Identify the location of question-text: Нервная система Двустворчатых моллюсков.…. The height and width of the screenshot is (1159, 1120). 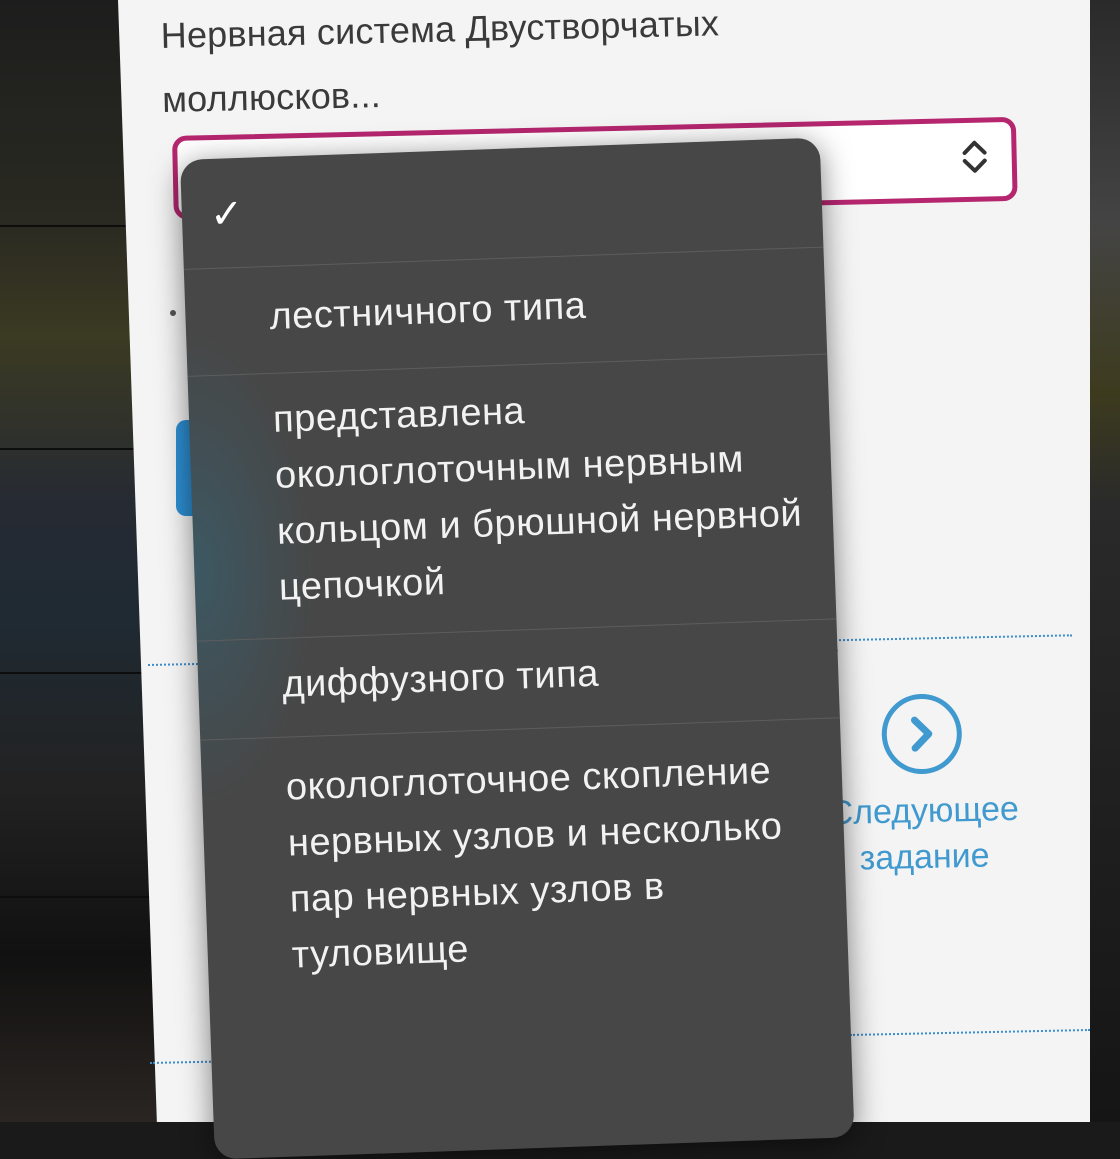
(440, 61).